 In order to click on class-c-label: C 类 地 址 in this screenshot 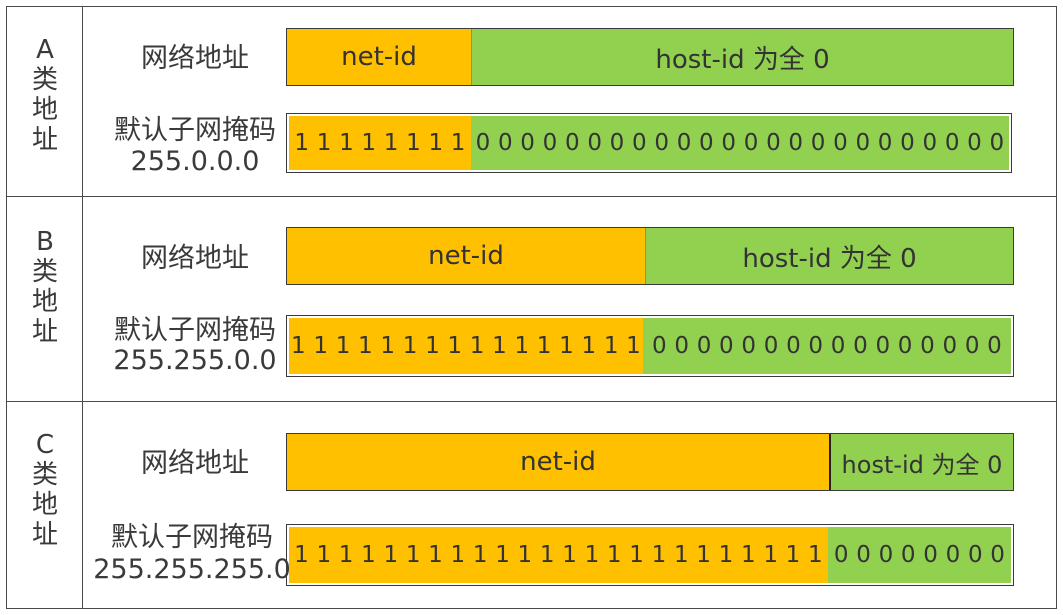, I will do `click(44, 490)`.